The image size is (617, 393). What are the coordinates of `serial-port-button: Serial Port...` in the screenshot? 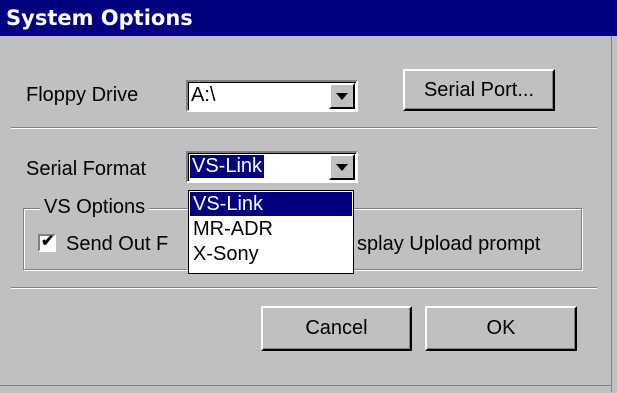 It's located at (479, 90).